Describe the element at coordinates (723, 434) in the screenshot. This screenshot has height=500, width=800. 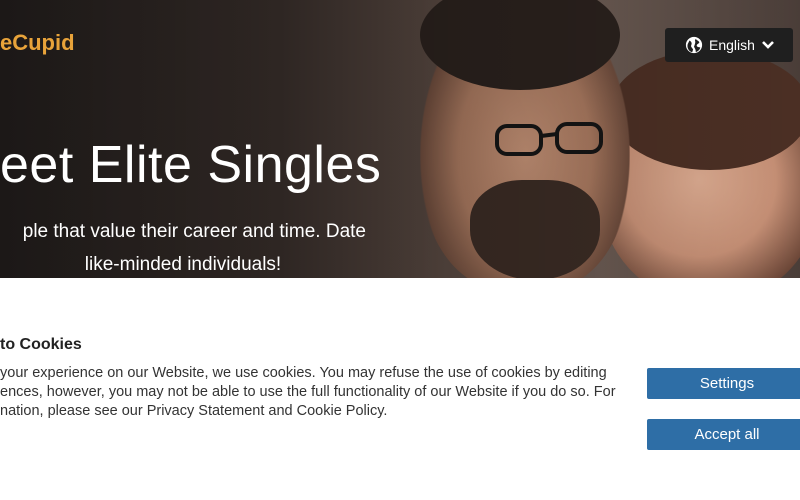
I see `accept-all-cookies-button: Accept all` at that location.